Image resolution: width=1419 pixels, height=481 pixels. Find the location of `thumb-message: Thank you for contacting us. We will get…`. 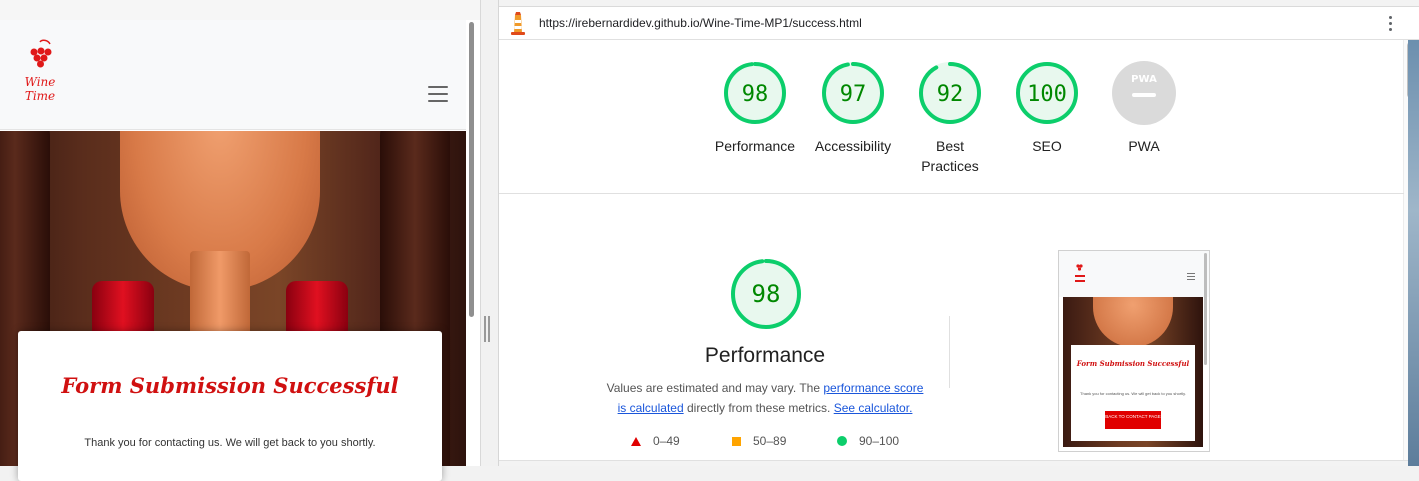

thumb-message: Thank you for contacting us. We will get… is located at coordinates (1133, 393).